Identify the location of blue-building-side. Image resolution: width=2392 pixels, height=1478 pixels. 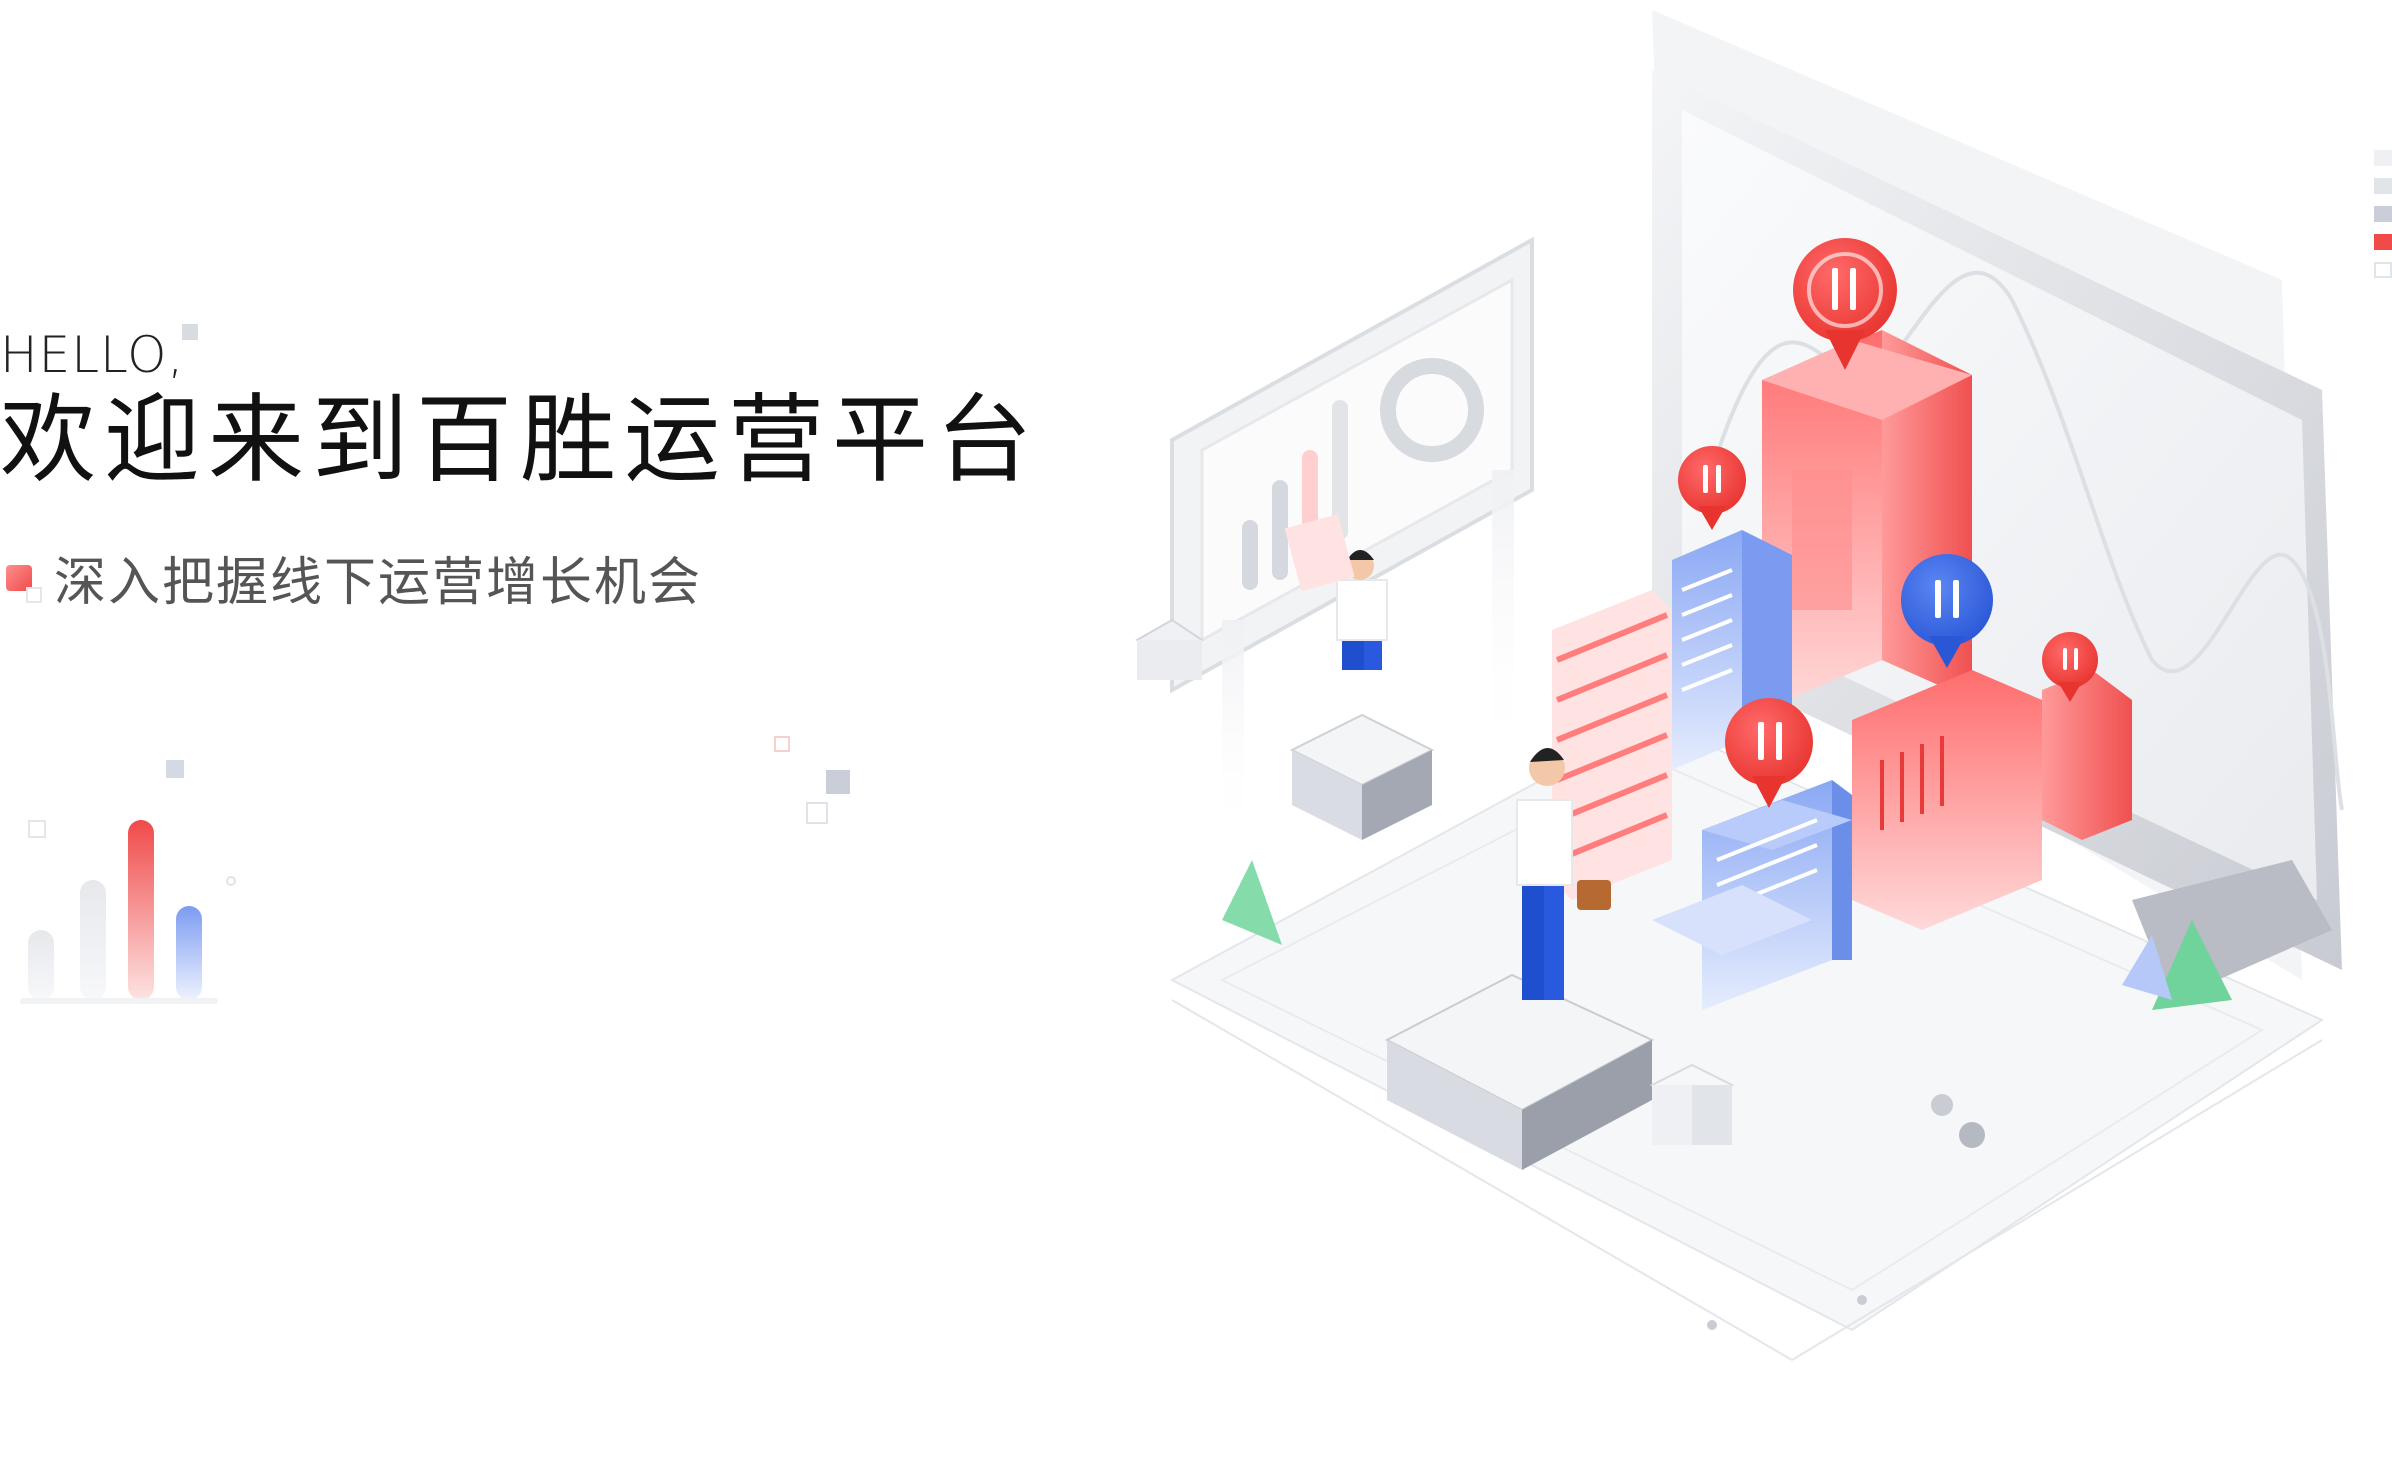
(1842, 870).